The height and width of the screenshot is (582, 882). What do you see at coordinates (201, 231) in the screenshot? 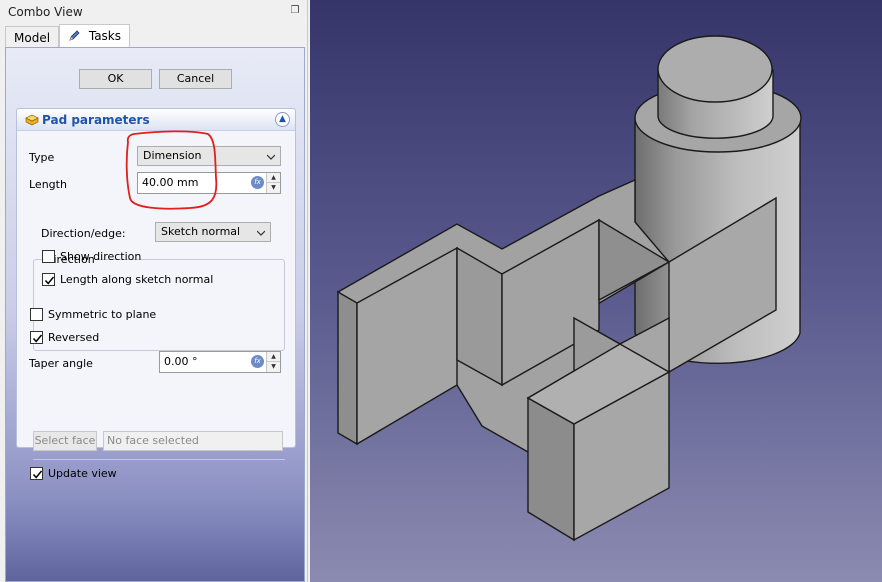
I see `direction-edge-value: Sketch normal` at bounding box center [201, 231].